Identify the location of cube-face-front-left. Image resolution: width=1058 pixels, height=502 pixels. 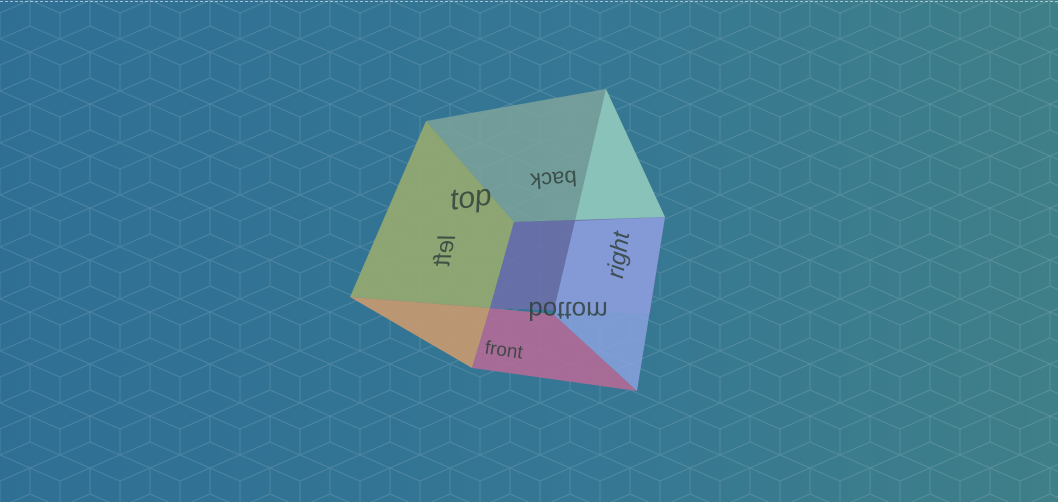
(420, 332).